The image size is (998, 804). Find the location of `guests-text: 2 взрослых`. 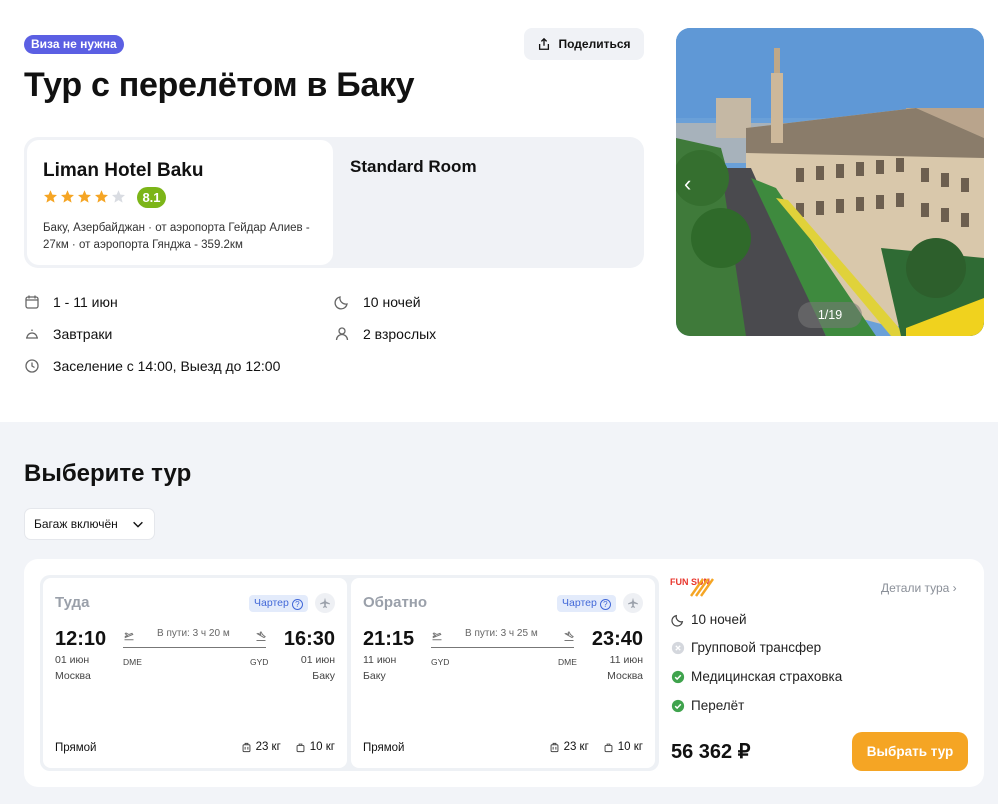

guests-text: 2 взрослых is located at coordinates (400, 334).